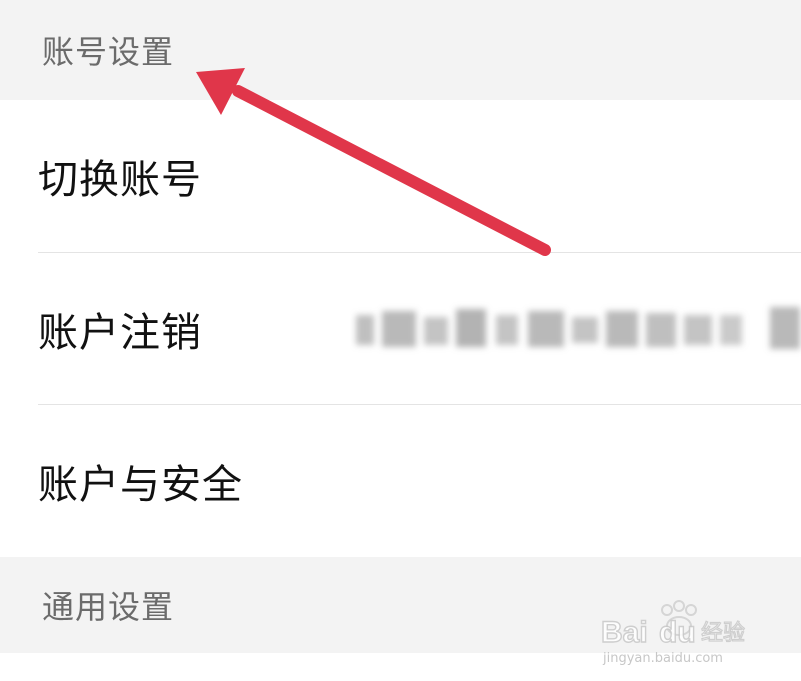 This screenshot has height=681, width=801. Describe the element at coordinates (400, 605) in the screenshot. I see `section-header-general-settings: 通用设置` at that location.